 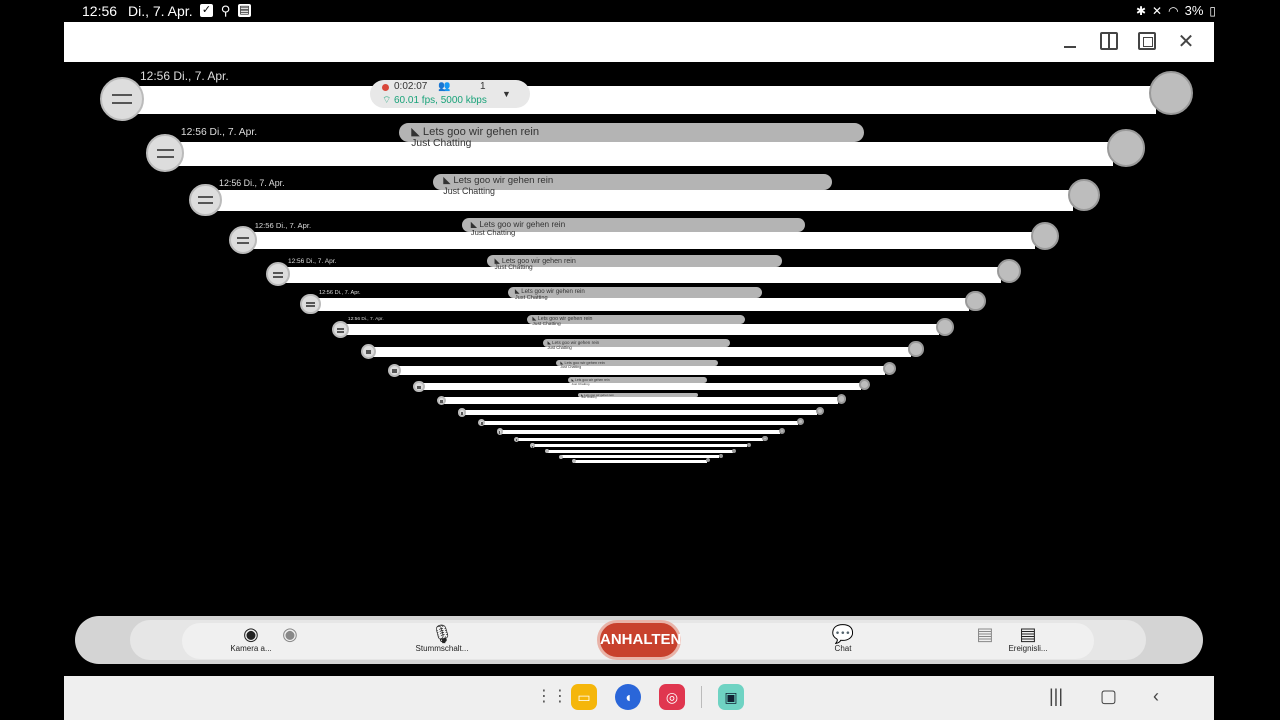 I want to click on stream-duration: 0:02:07, so click(x=411, y=86).